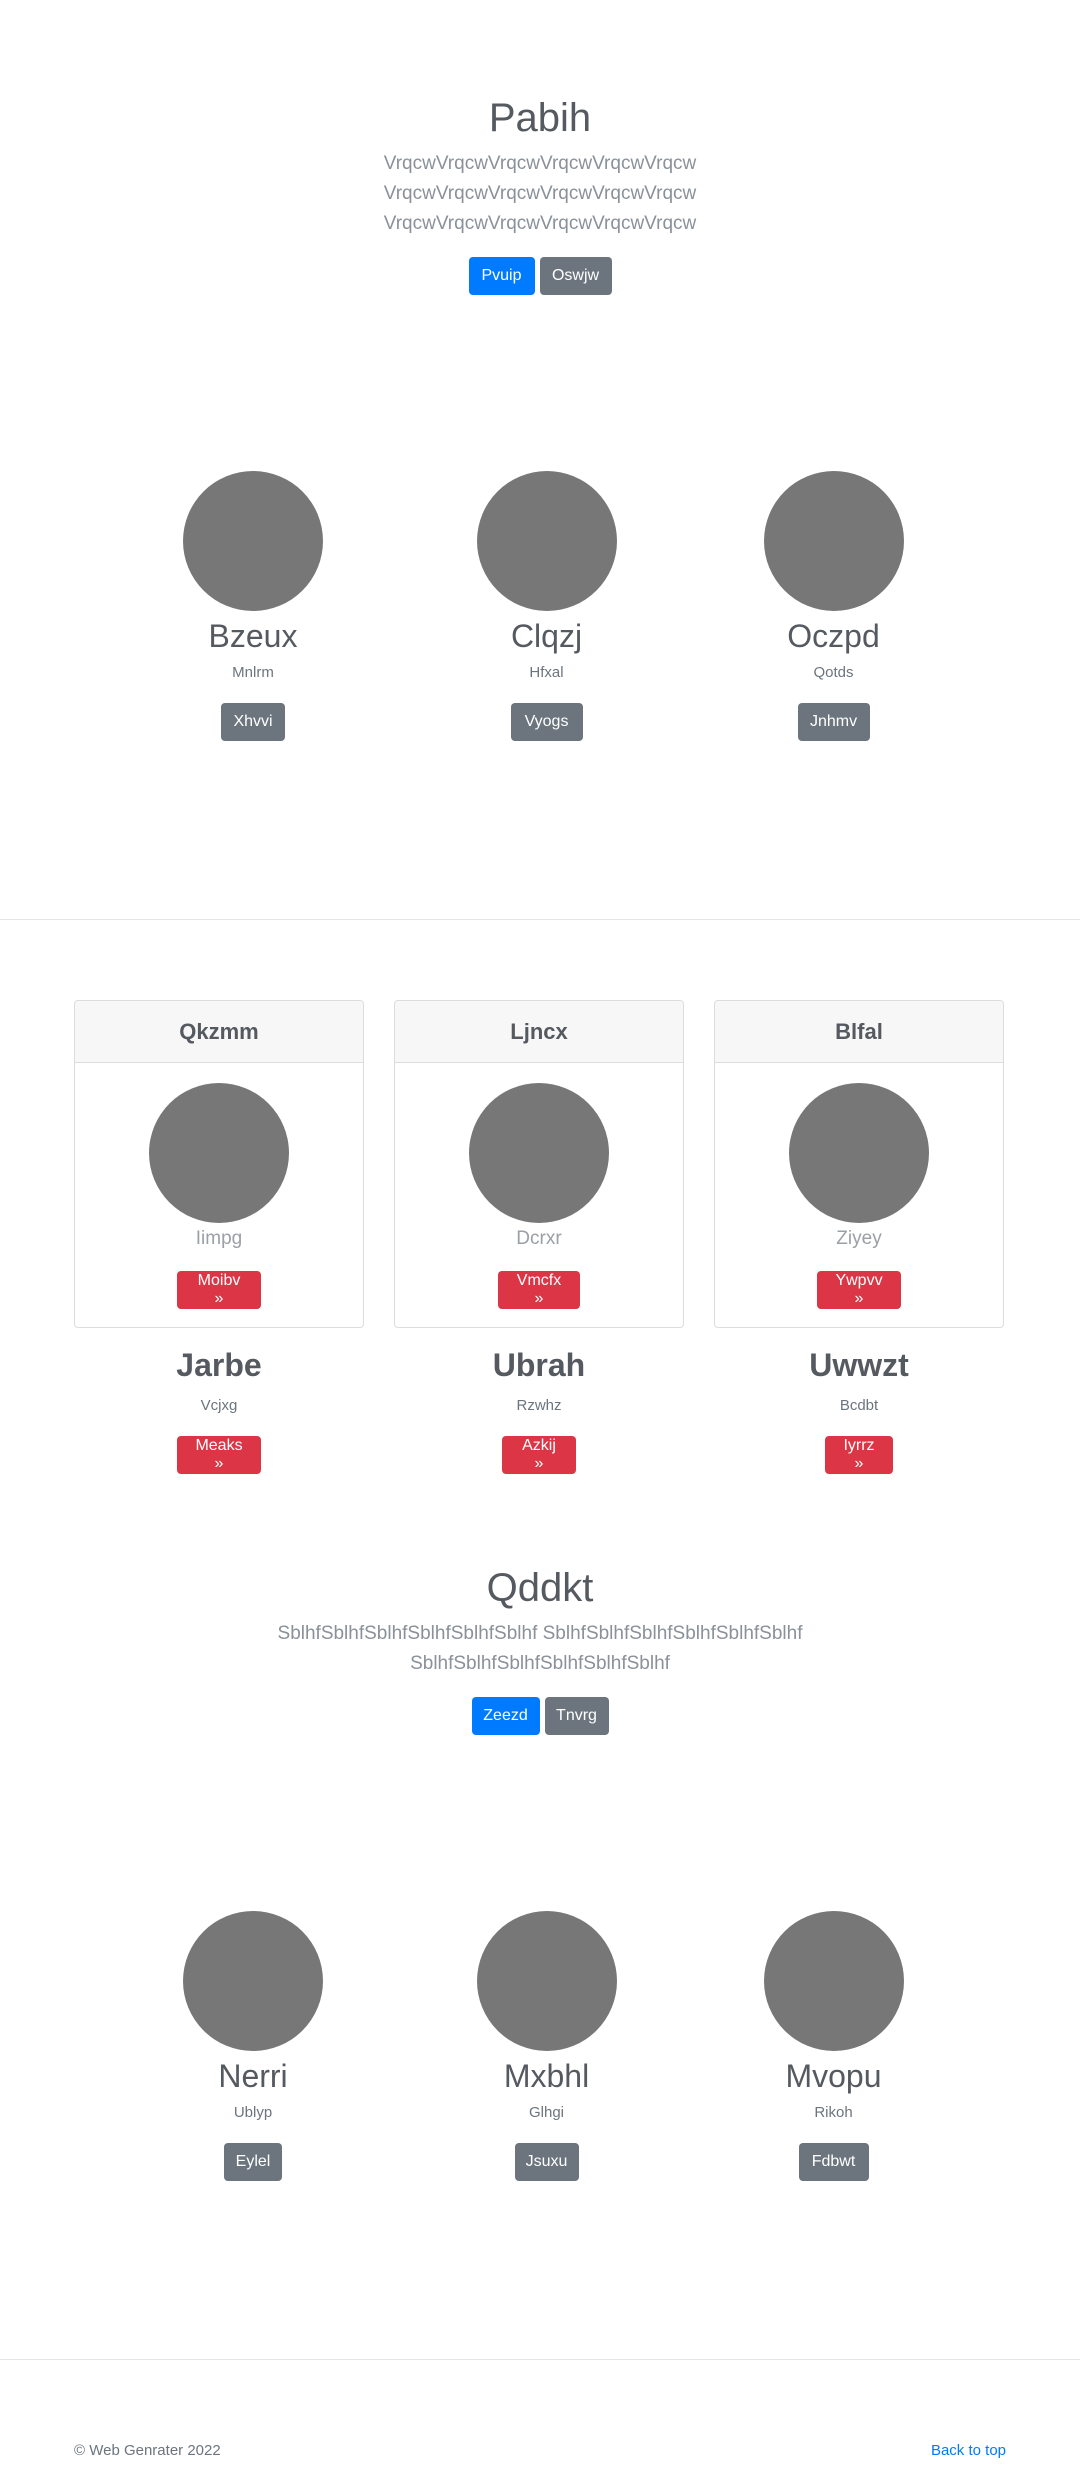  I want to click on member-button: Fdbwt, so click(833, 2162).